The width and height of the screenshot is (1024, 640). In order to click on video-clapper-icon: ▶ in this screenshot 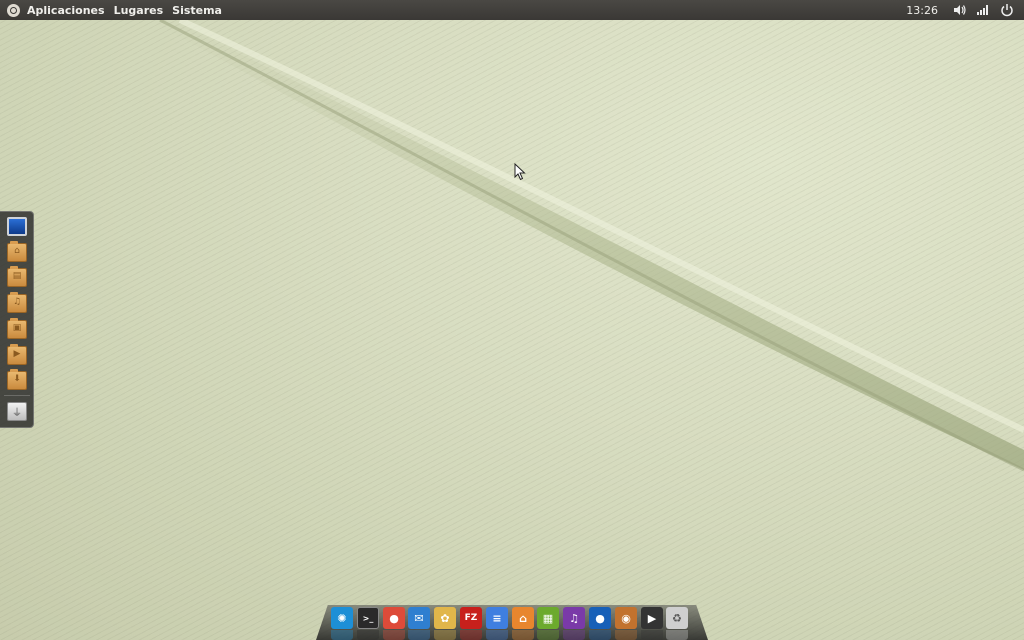, I will do `click(652, 618)`.